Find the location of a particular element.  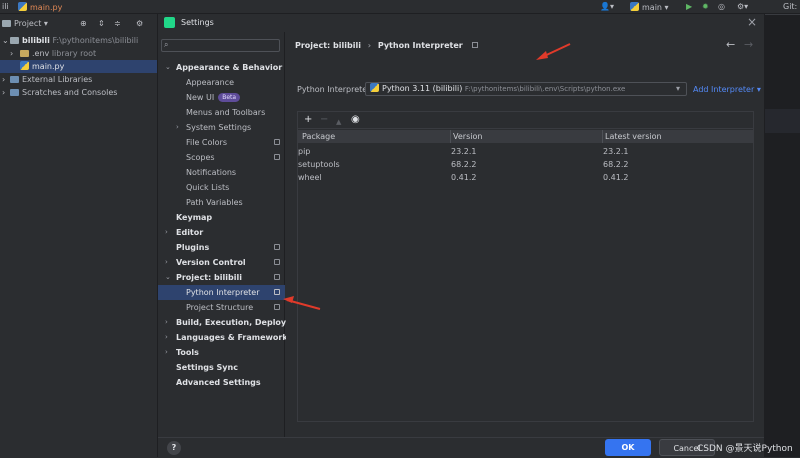

watermark: CSDN @景天说Python is located at coordinates (745, 449).